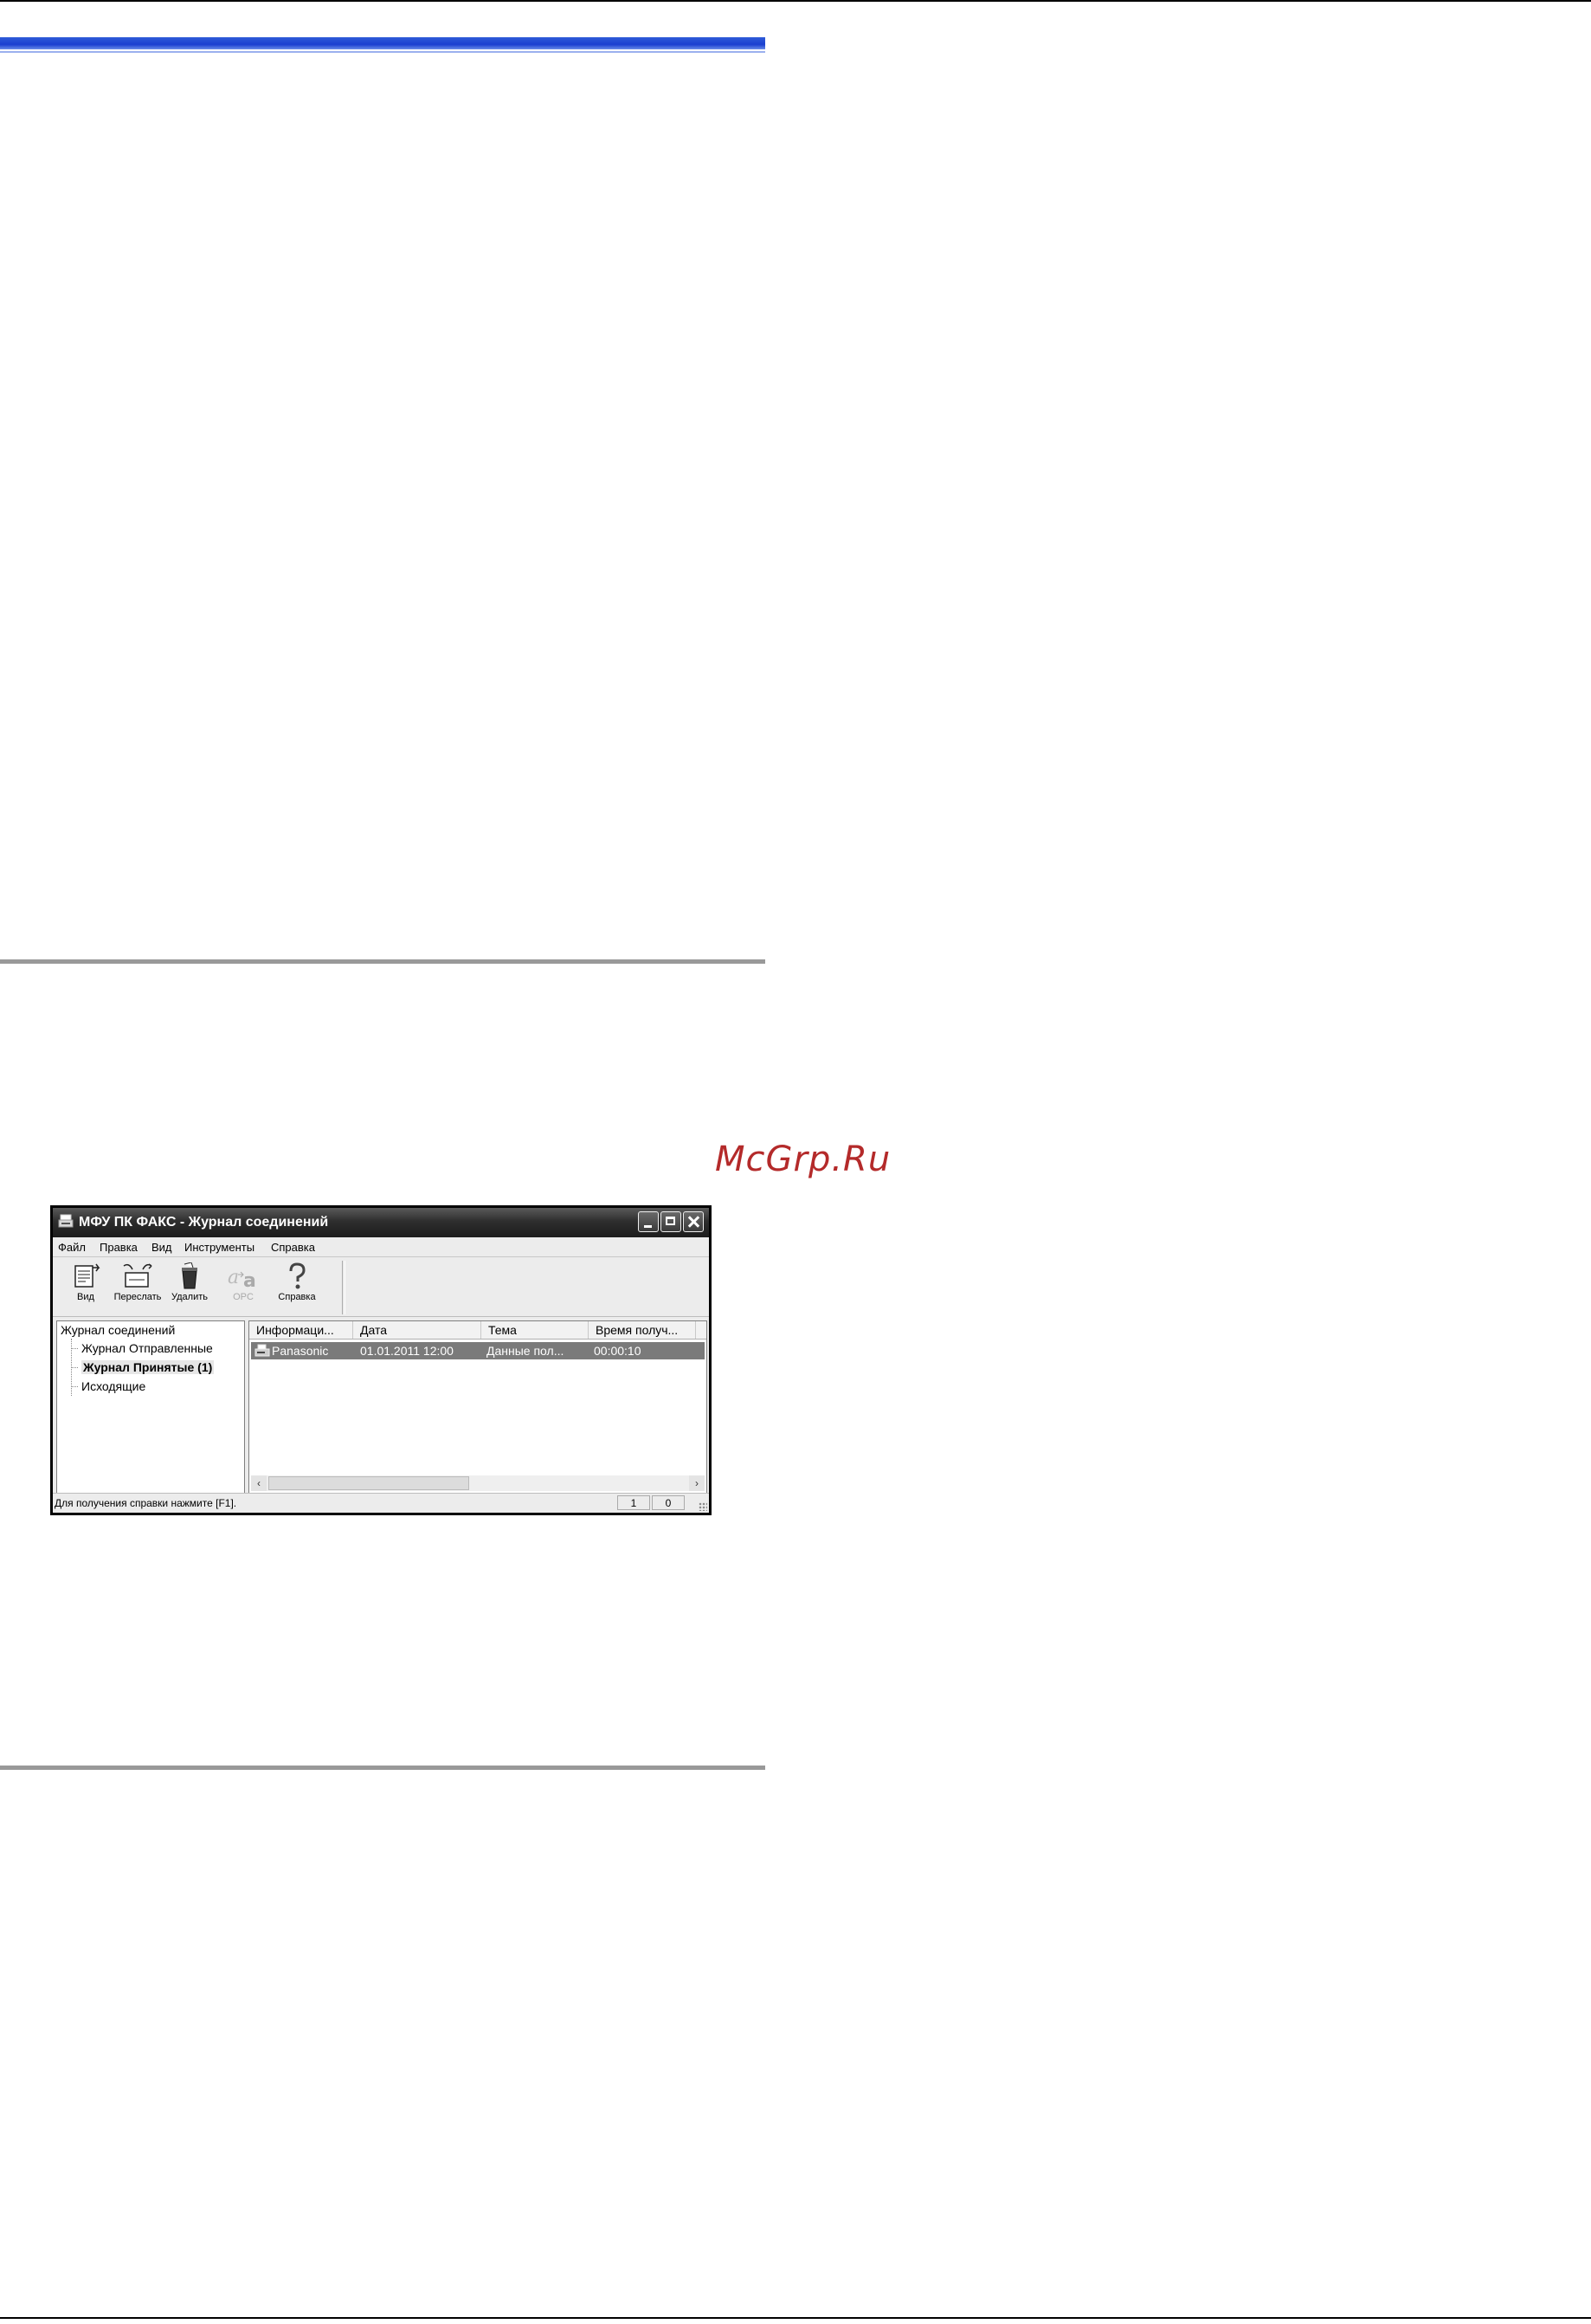 This screenshot has width=1591, height=2324. I want to click on column-header-date: Дата, so click(417, 1330).